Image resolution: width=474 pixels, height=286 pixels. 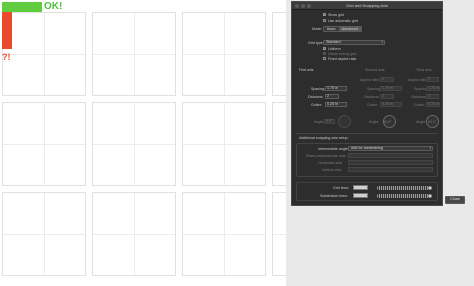 What do you see at coordinates (390, 155) in the screenshot?
I see `plane-axis-field` at bounding box center [390, 155].